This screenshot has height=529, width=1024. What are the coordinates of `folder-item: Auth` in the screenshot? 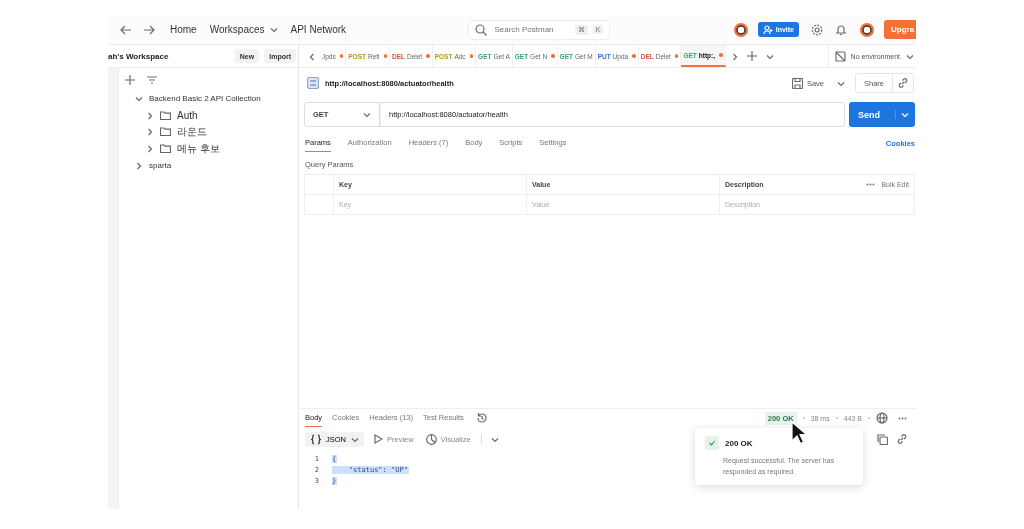 It's located at (208, 115).